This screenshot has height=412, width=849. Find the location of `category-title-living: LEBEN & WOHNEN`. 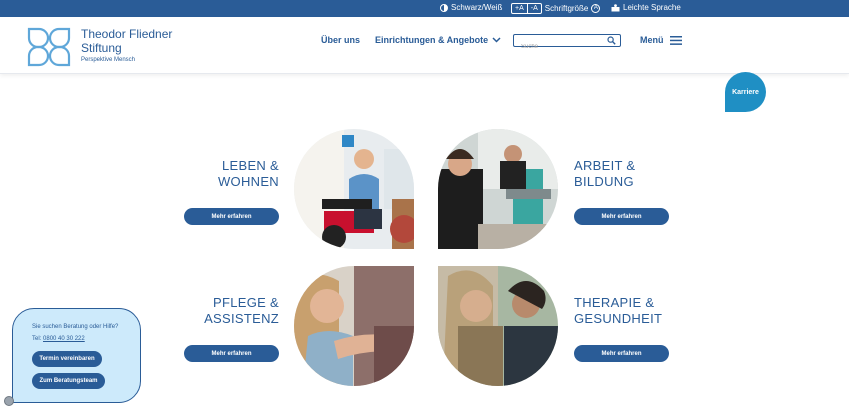

category-title-living: LEBEN & WOHNEN is located at coordinates (239, 174).